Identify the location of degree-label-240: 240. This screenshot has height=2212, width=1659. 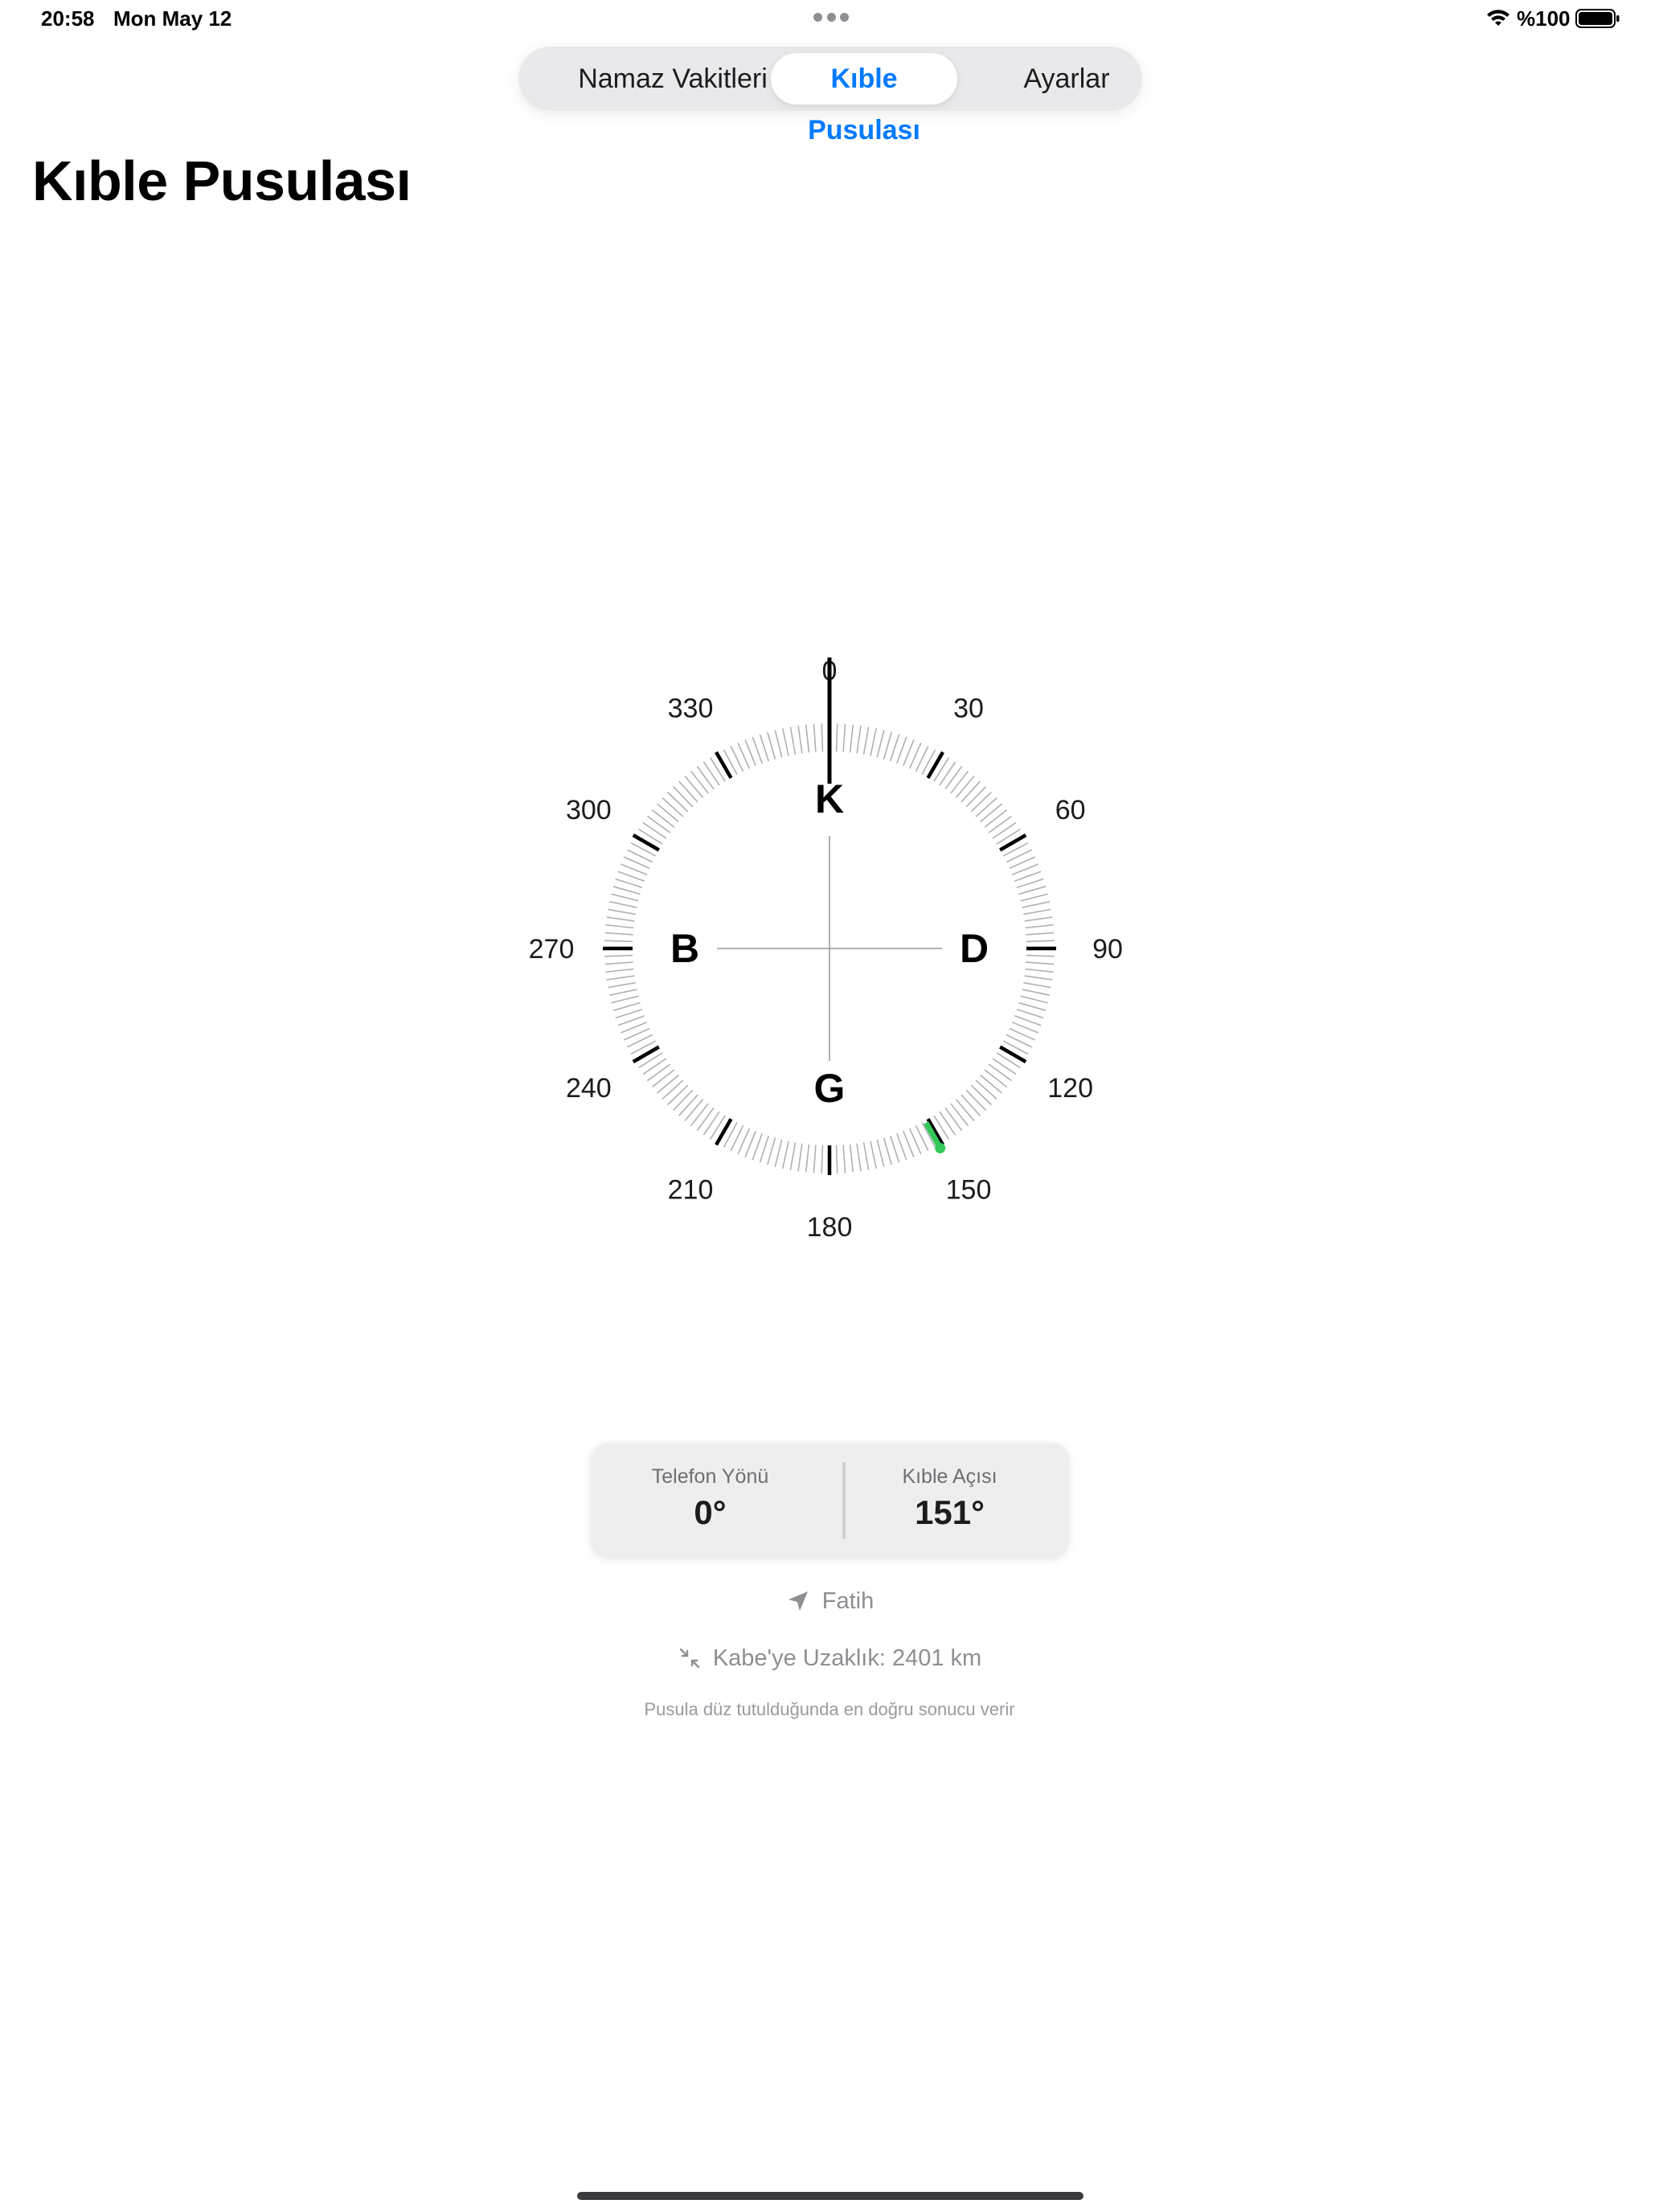
(589, 1088).